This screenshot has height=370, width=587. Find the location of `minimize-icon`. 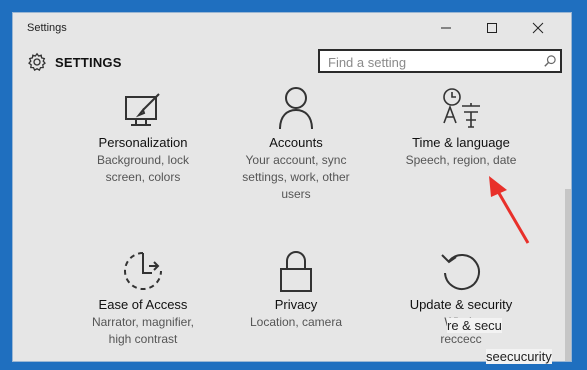

minimize-icon is located at coordinates (446, 28).